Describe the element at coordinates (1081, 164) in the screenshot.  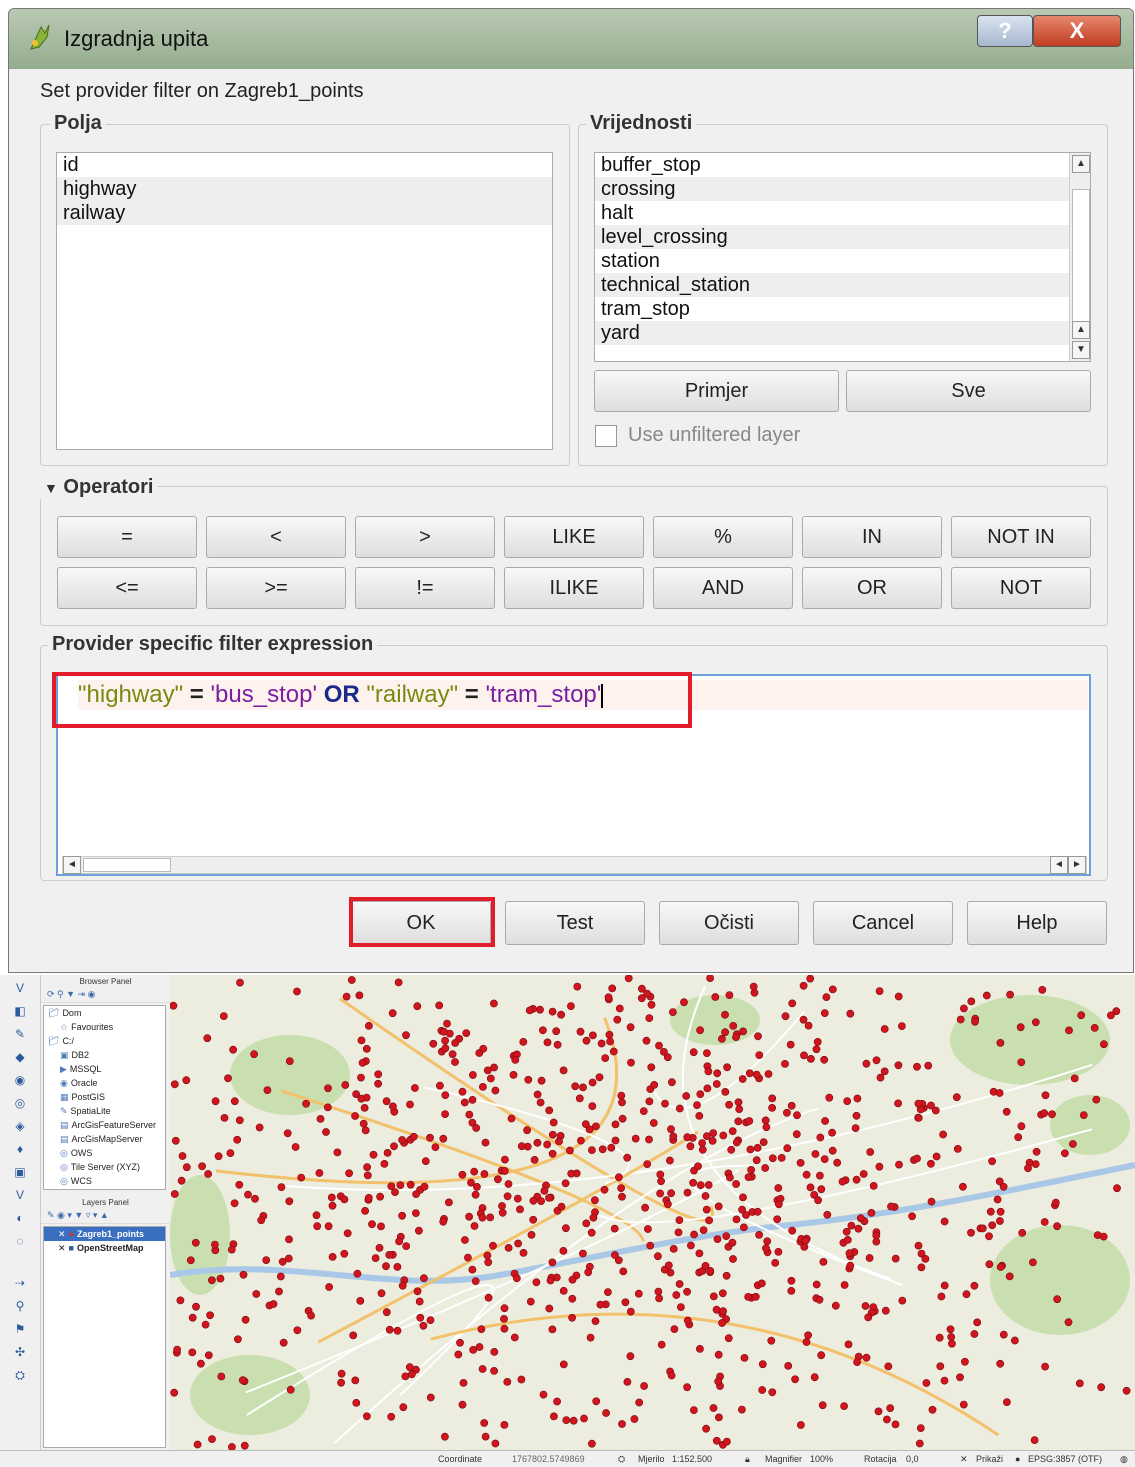
I see `scroll-up-icon: ▲` at that location.